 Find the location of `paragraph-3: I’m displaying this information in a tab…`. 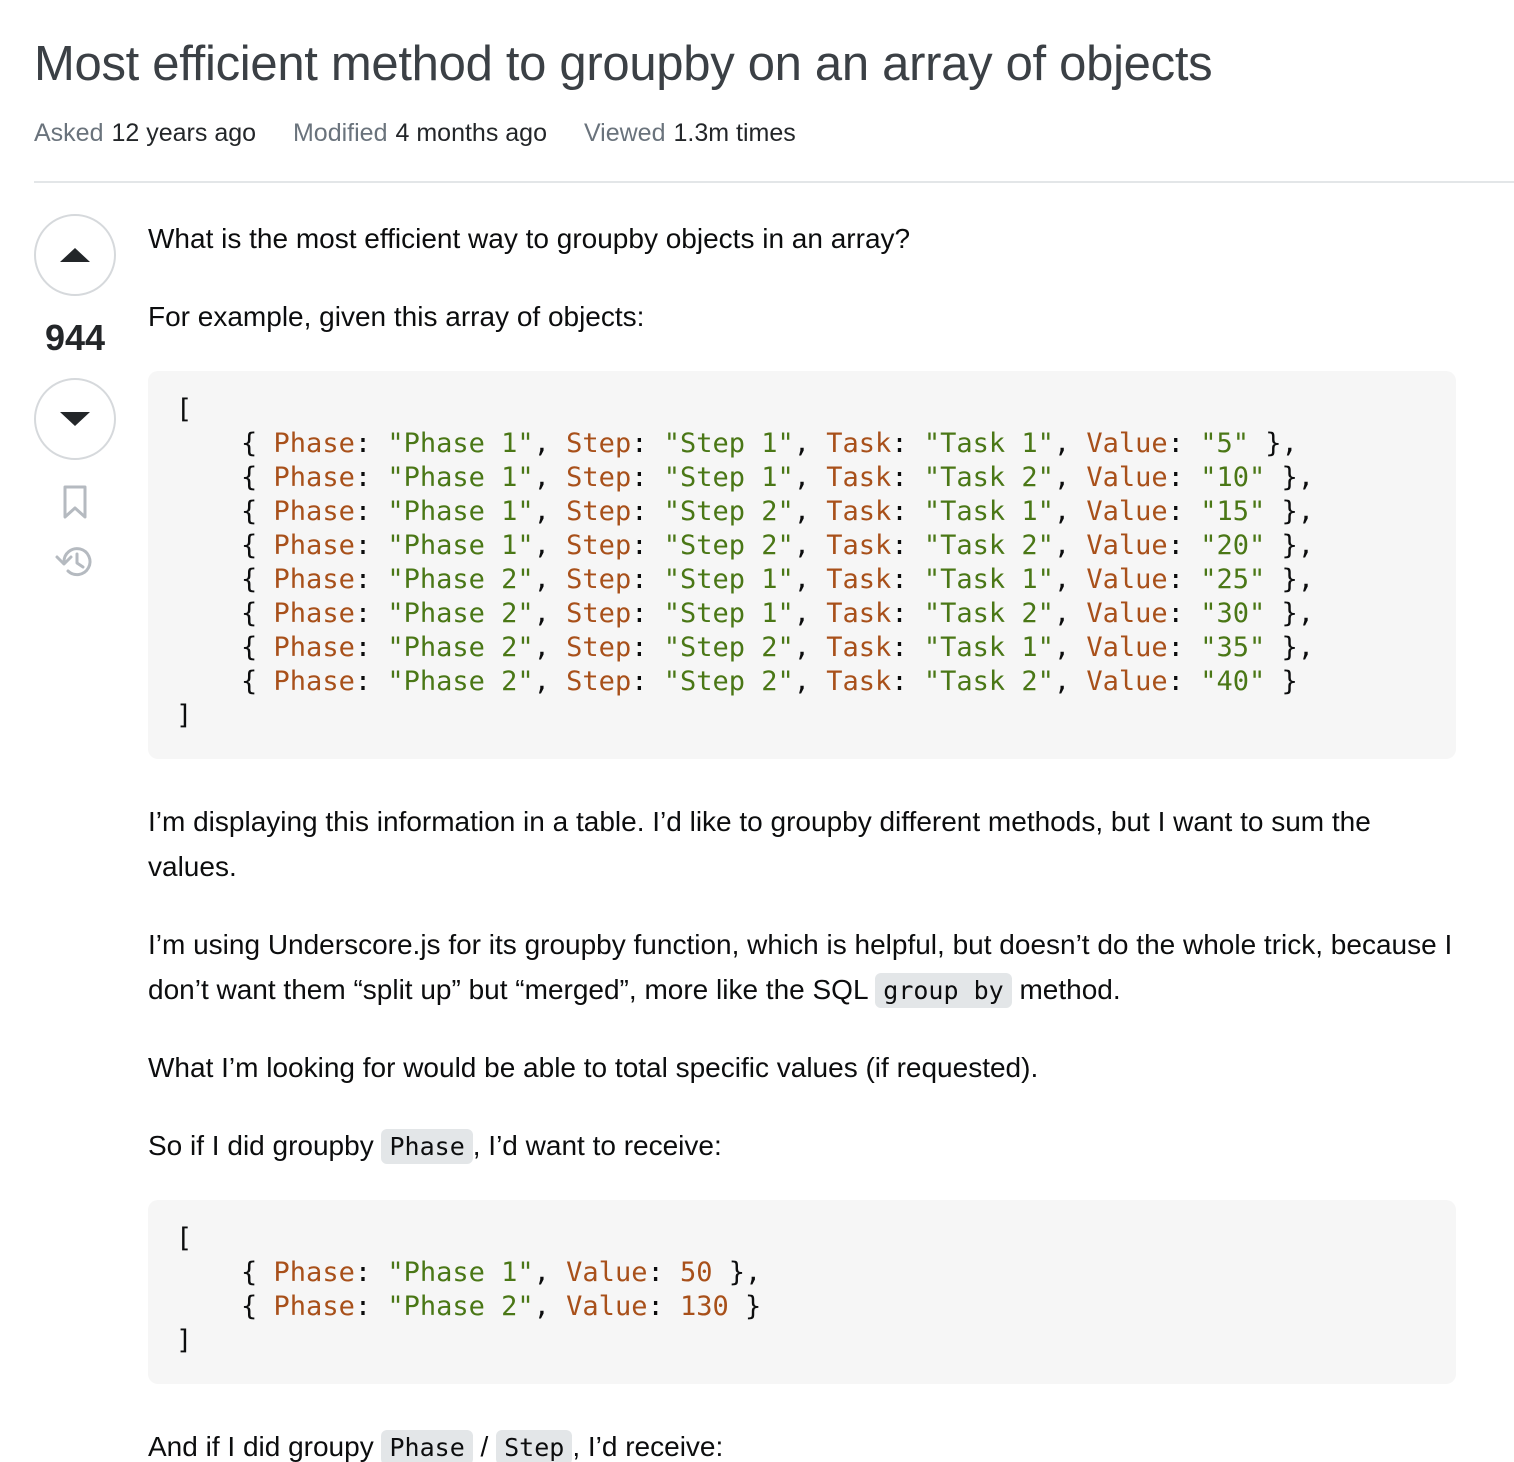

paragraph-3: I’m displaying this information in a tab… is located at coordinates (759, 844).